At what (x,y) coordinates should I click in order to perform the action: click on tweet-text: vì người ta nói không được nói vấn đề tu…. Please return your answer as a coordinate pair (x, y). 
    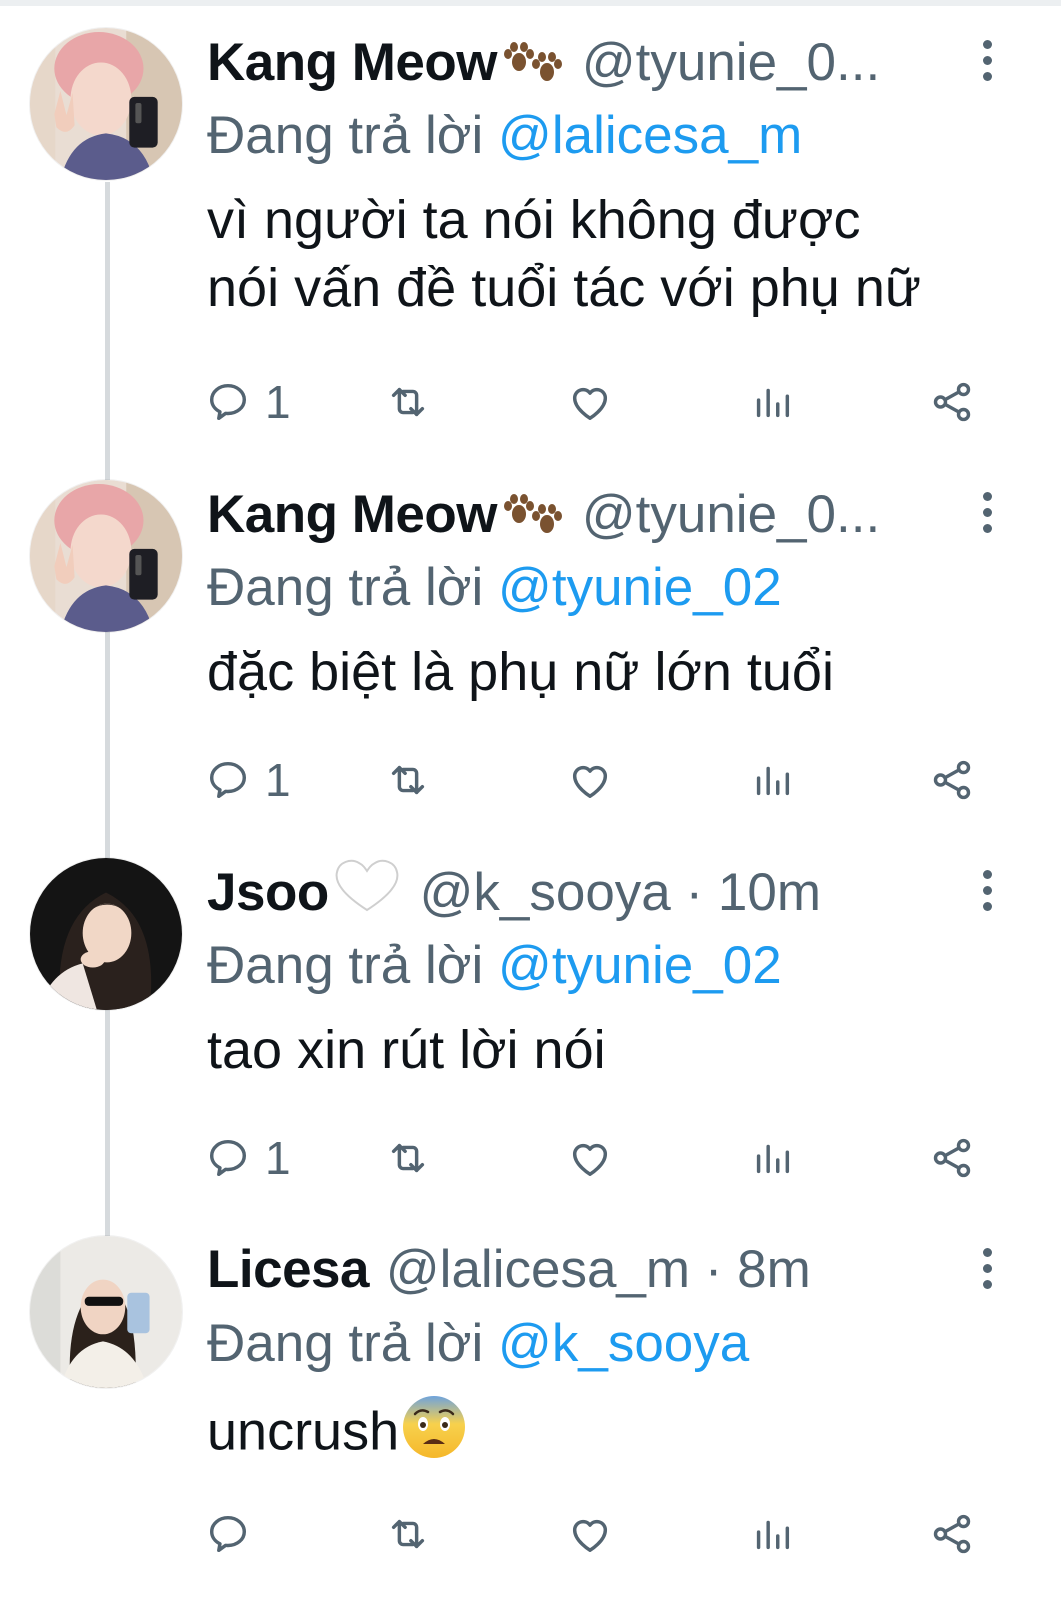
    Looking at the image, I should click on (622, 254).